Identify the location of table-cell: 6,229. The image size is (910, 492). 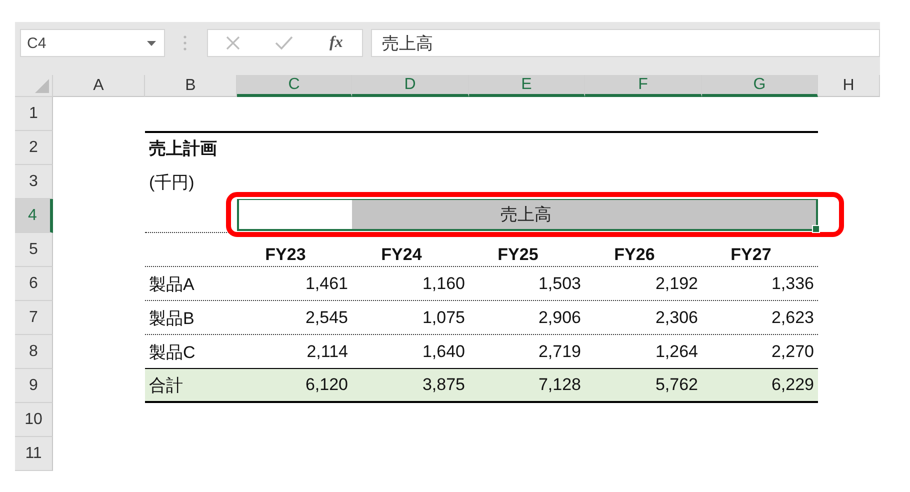
(760, 386).